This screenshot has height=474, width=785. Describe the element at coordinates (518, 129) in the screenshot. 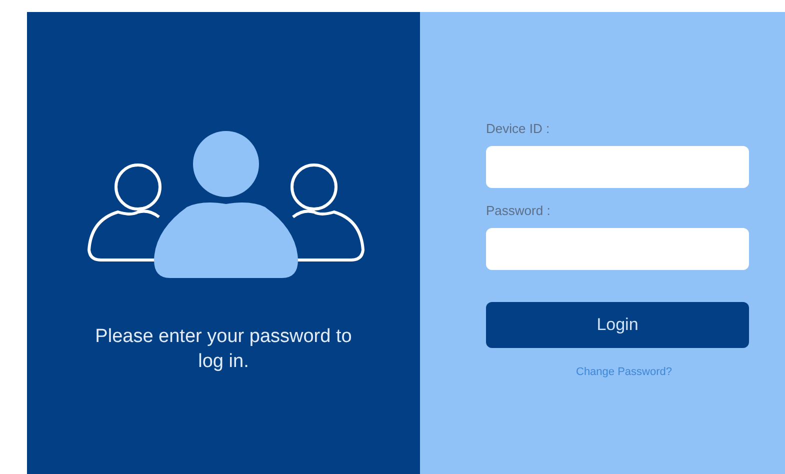

I see `field-label: Device ID :` at that location.